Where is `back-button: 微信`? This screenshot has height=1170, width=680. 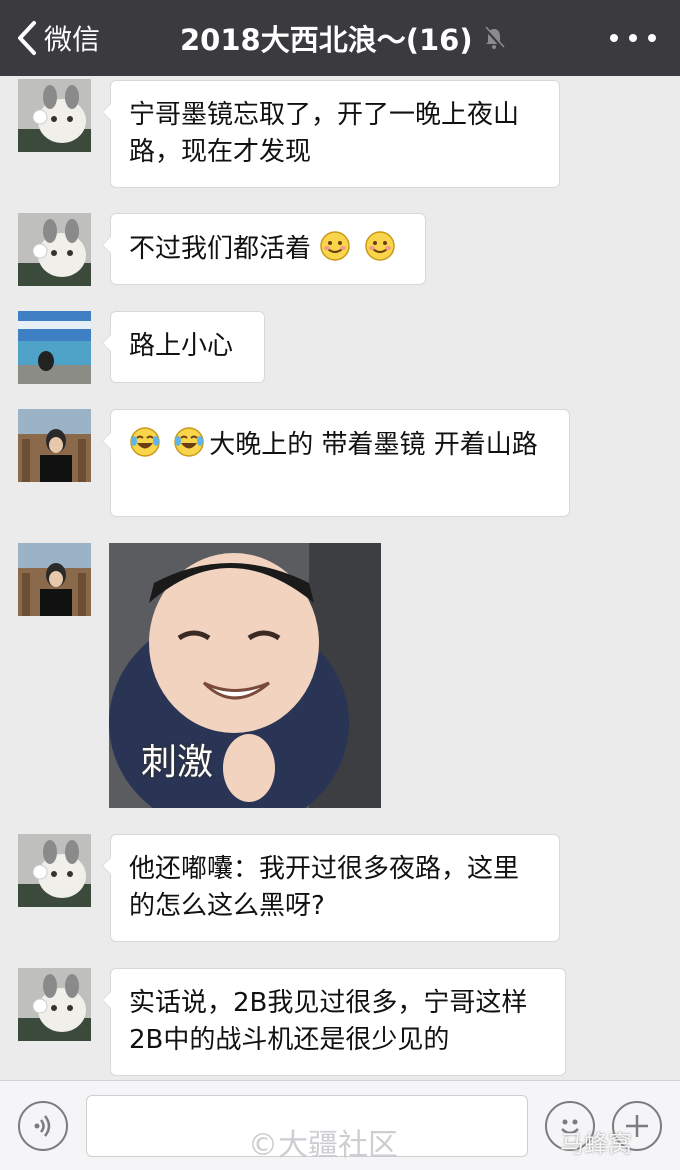
back-button: 微信 is located at coordinates (58, 38).